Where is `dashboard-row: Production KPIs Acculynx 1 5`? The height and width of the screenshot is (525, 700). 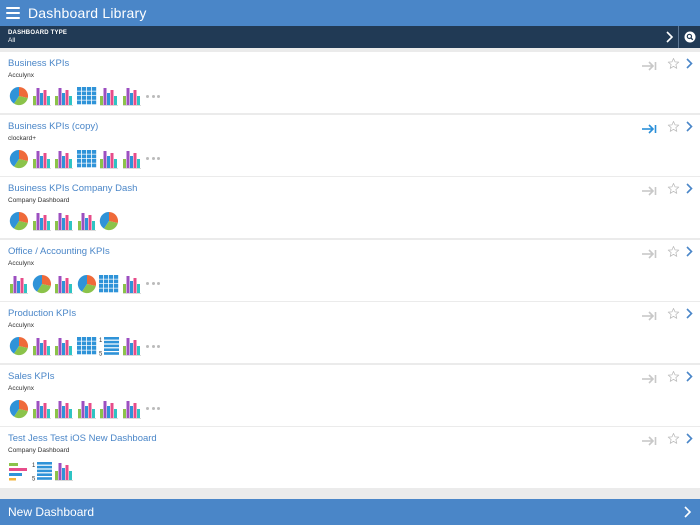
dashboard-row: Production KPIs Acculynx 1 5 is located at coordinates (350, 332).